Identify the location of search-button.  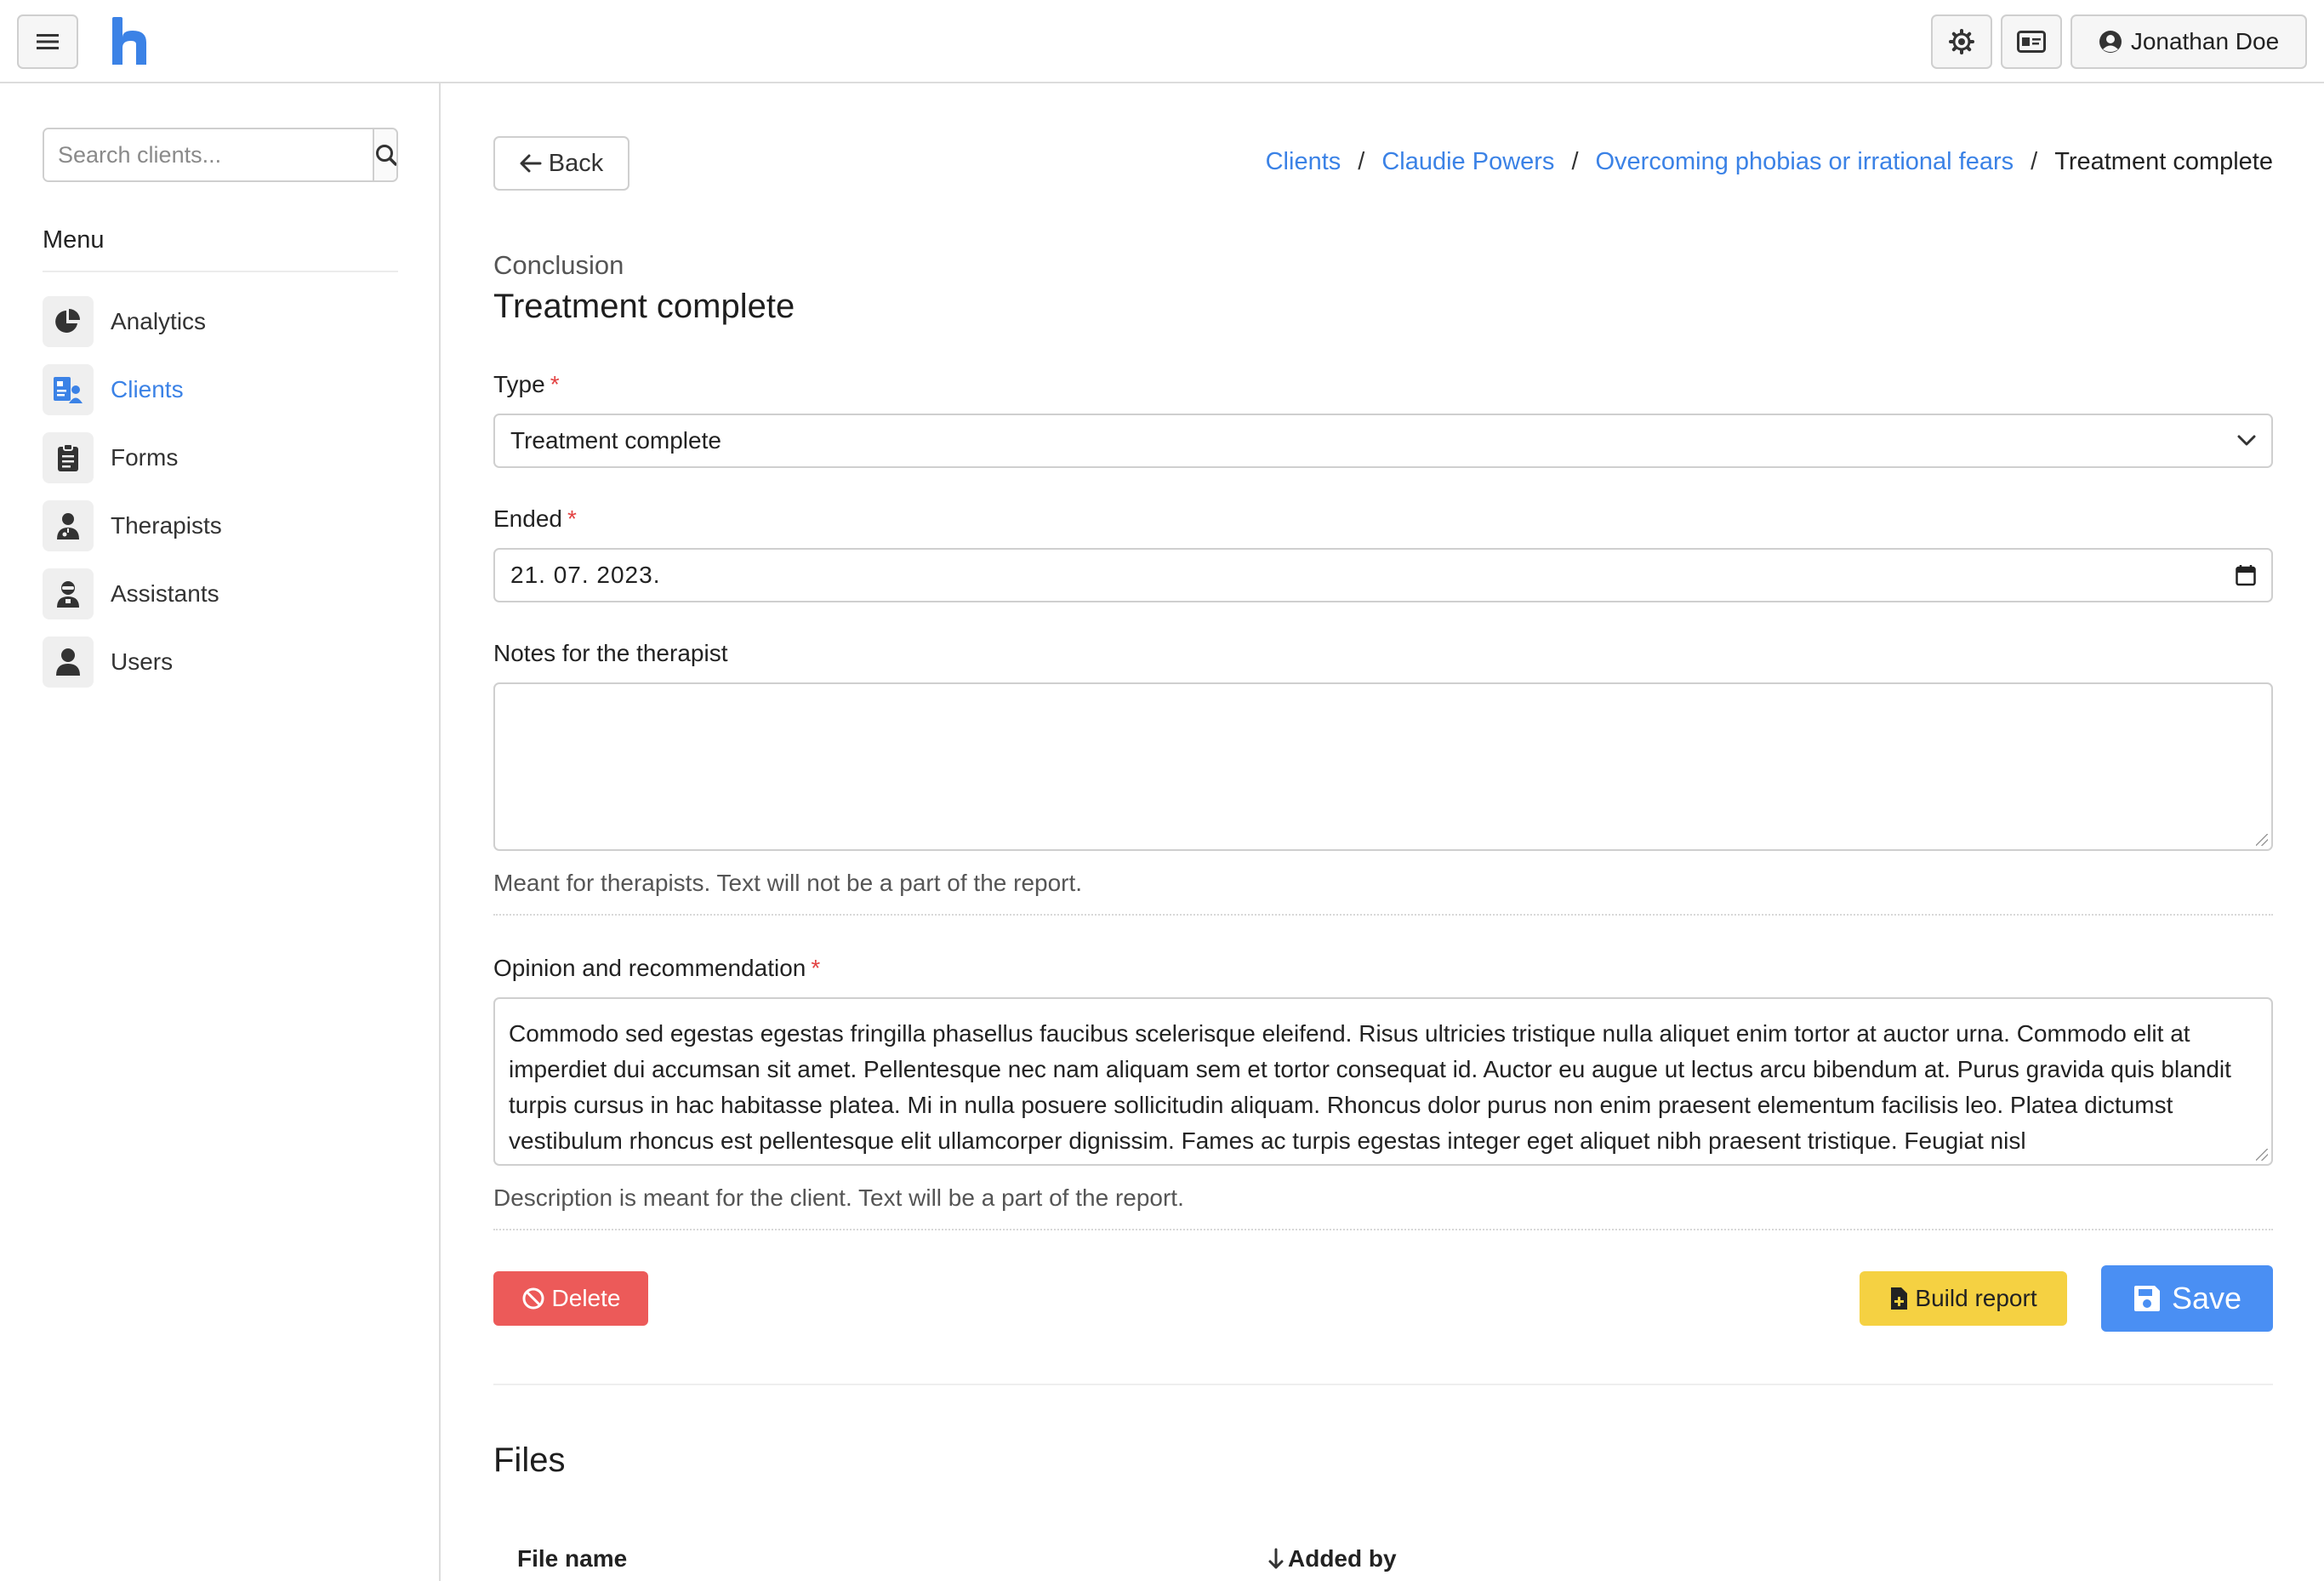
(384, 154).